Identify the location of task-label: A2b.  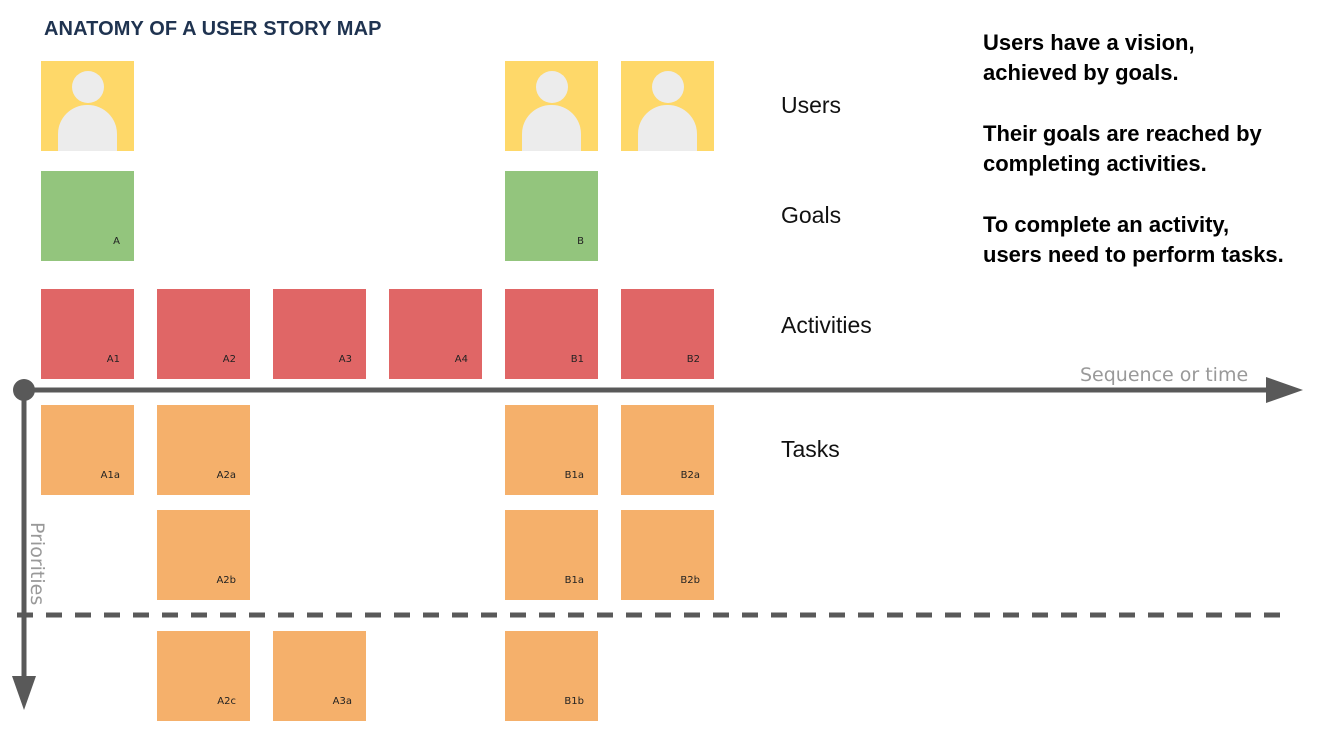
(226, 580).